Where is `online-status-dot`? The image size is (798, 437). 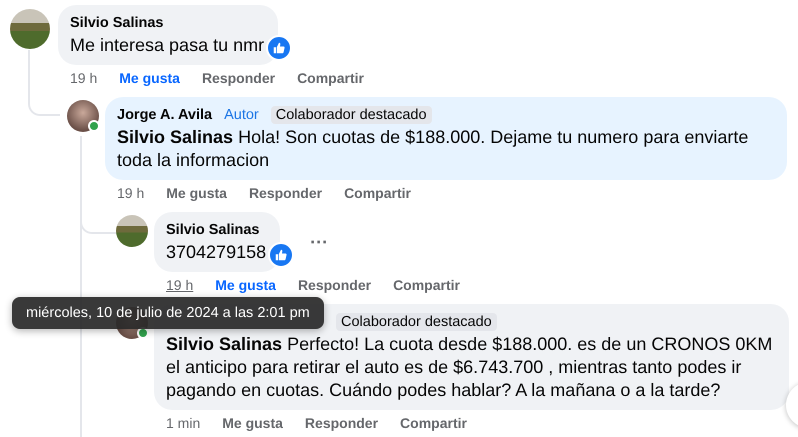 online-status-dot is located at coordinates (94, 126).